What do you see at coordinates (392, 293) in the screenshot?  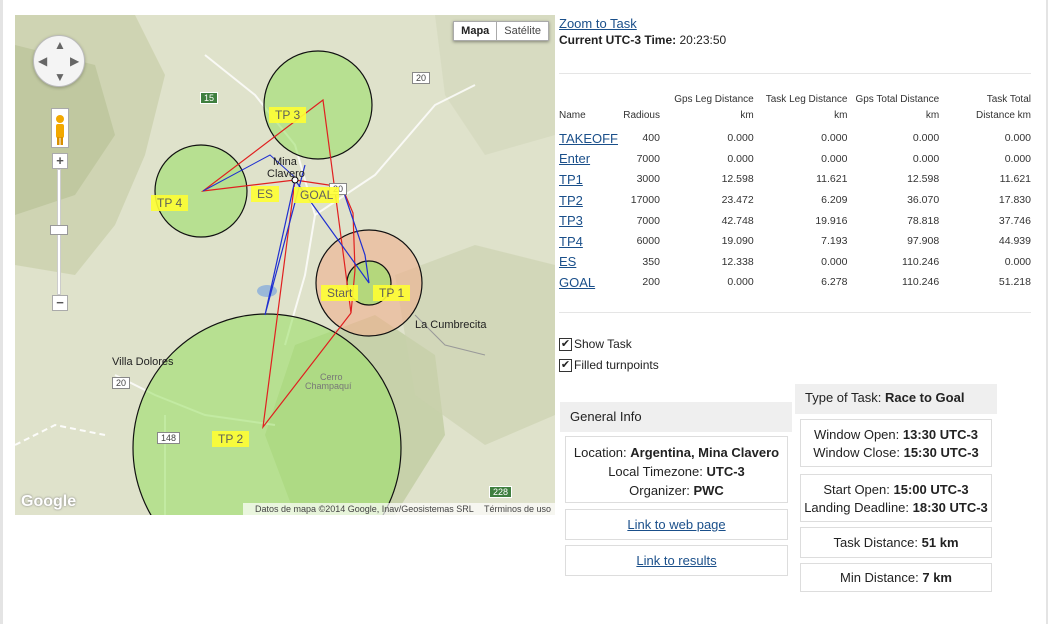 I see `waypoint-label-tp1: TP 1` at bounding box center [392, 293].